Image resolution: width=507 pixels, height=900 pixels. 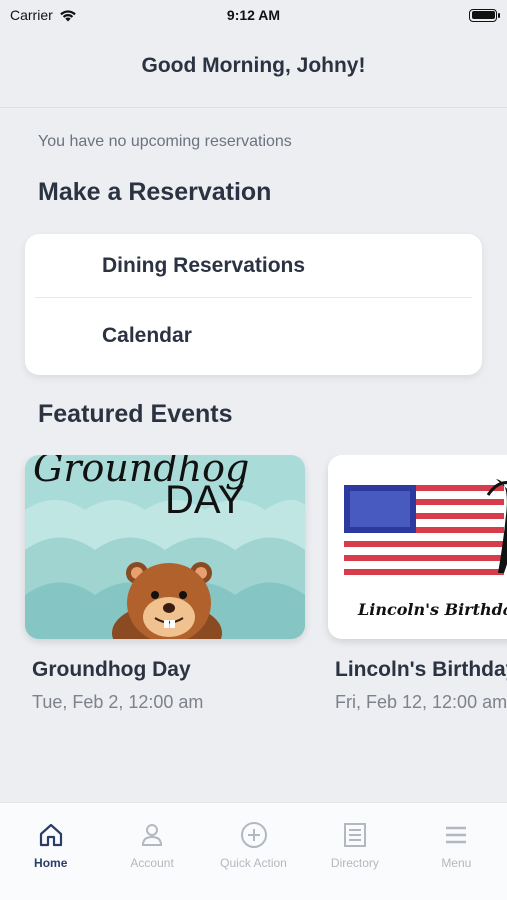 What do you see at coordinates (152, 863) in the screenshot?
I see `tab-label: Account` at bounding box center [152, 863].